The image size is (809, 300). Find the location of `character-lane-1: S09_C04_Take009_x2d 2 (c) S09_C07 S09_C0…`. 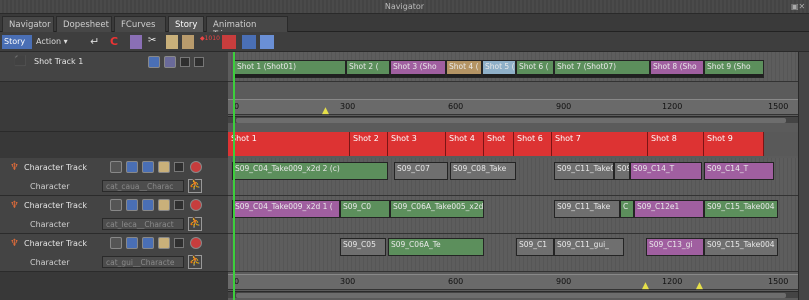

character-lane-1: S09_C04_Take009_x2d 2 (c) S09_C07 S09_C0… is located at coordinates (513, 177).